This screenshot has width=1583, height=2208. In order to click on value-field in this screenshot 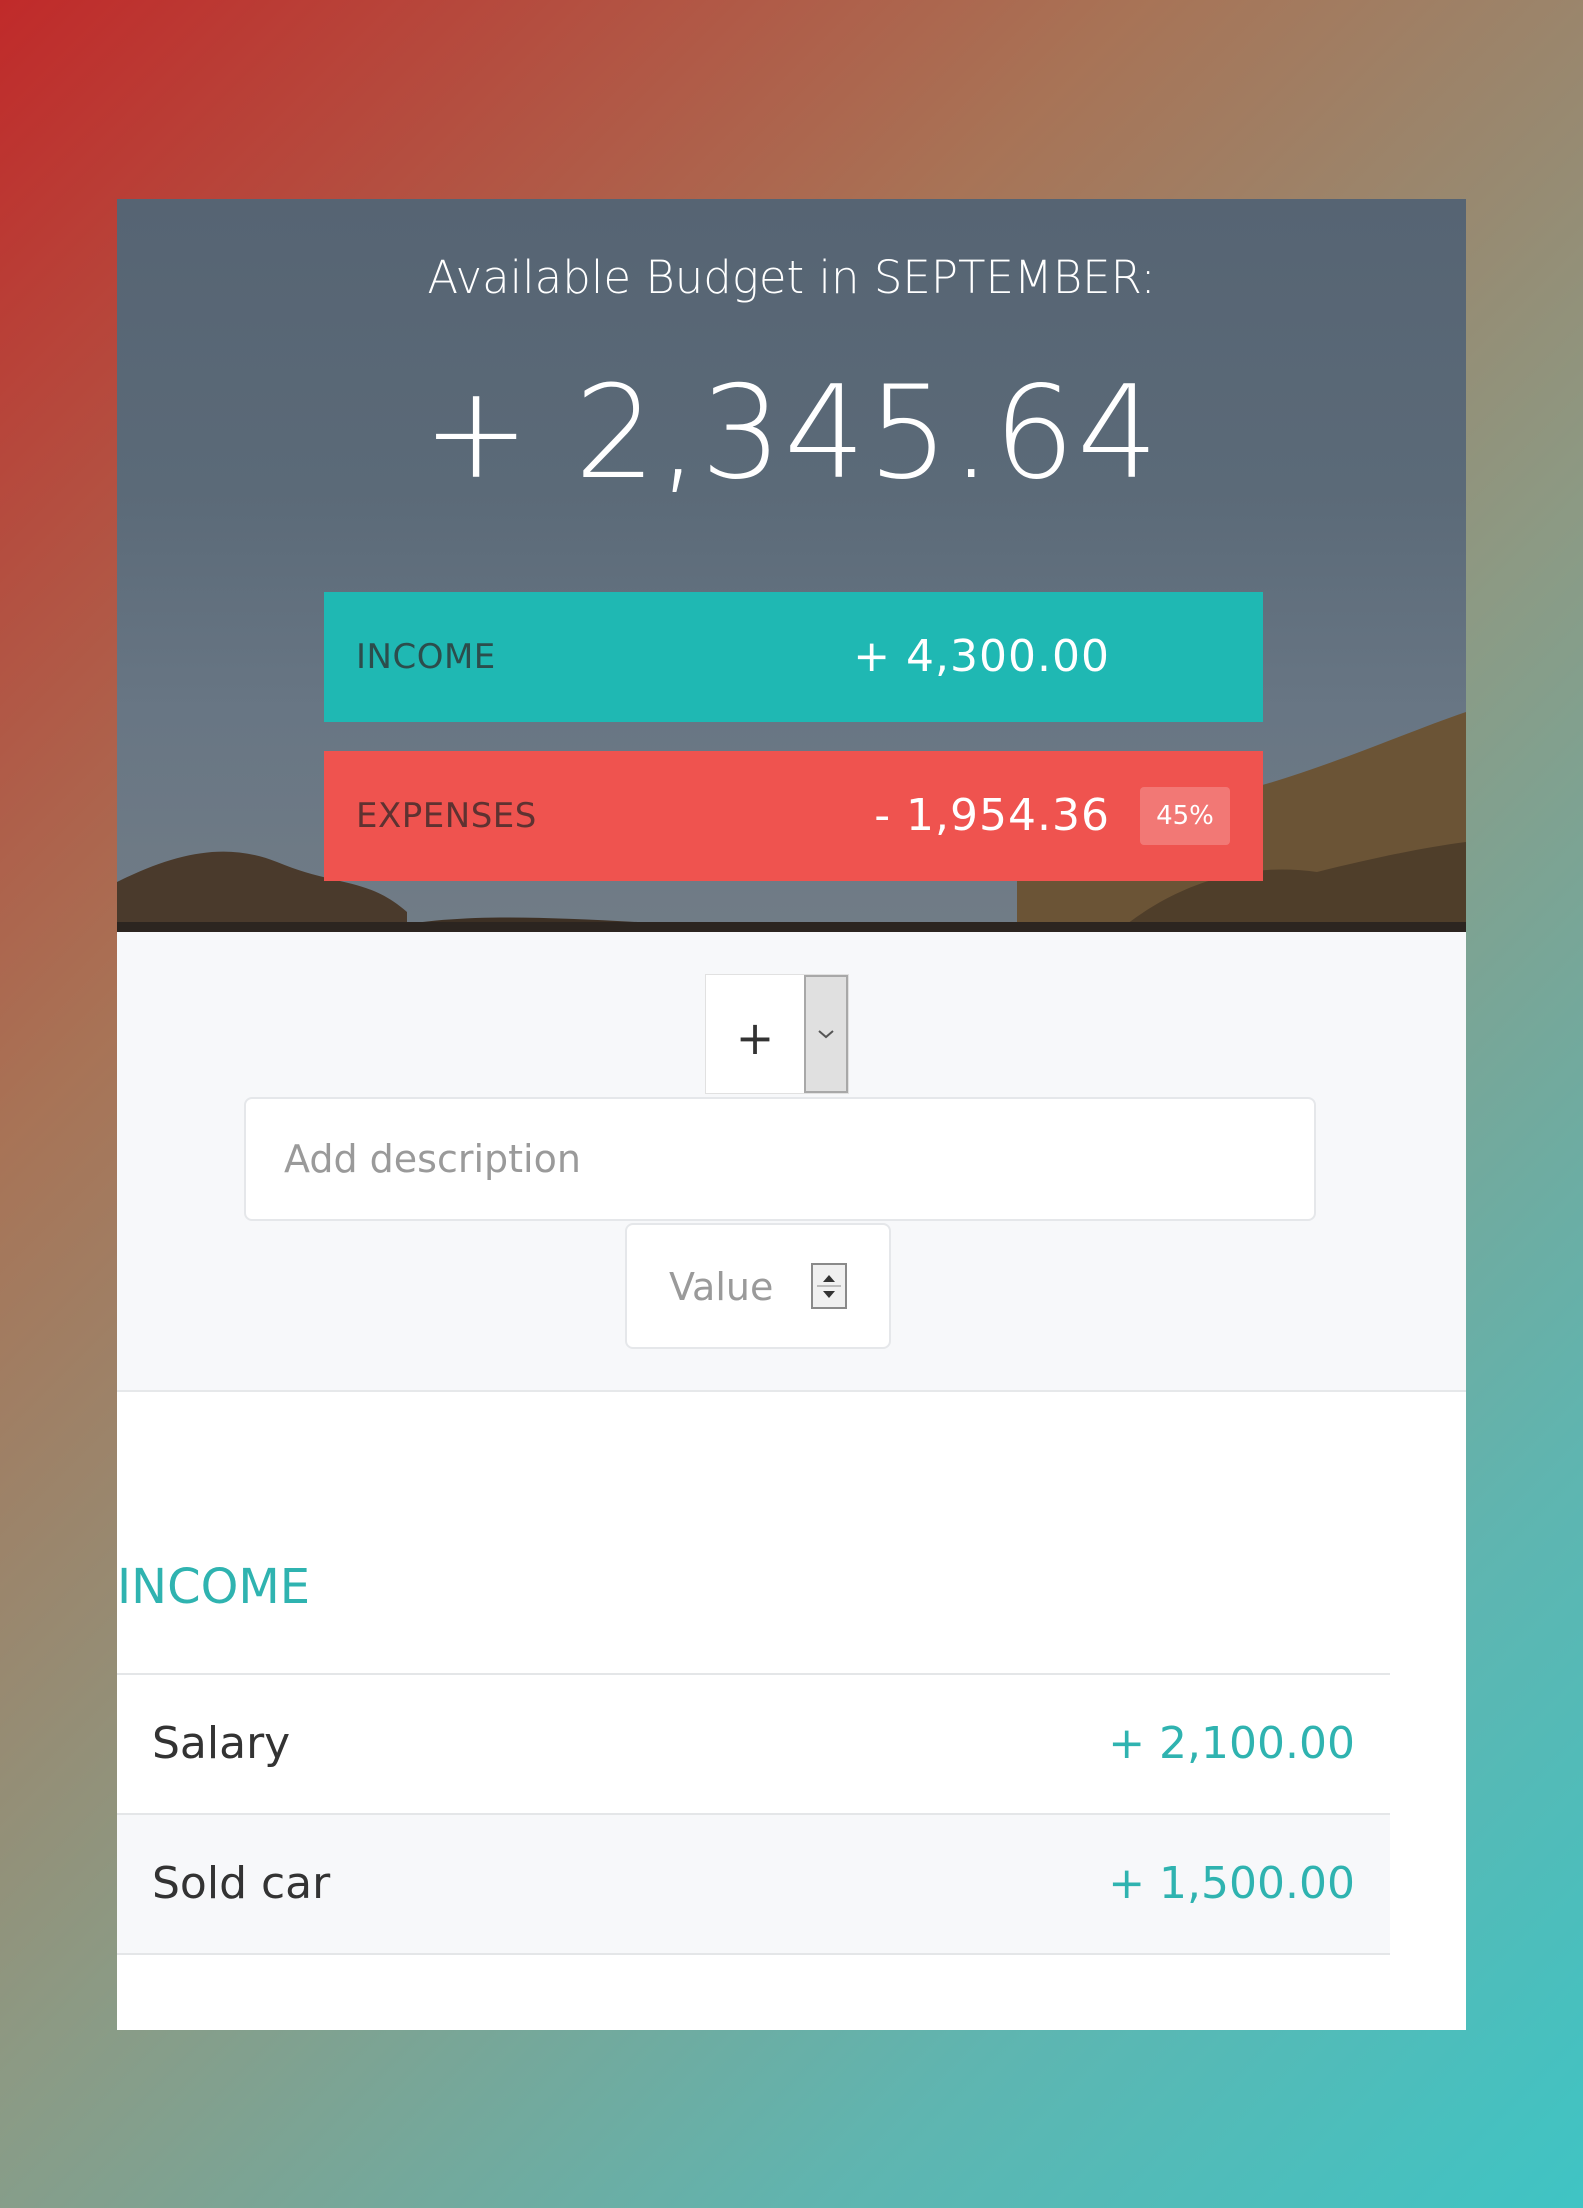, I will do `click(758, 1286)`.